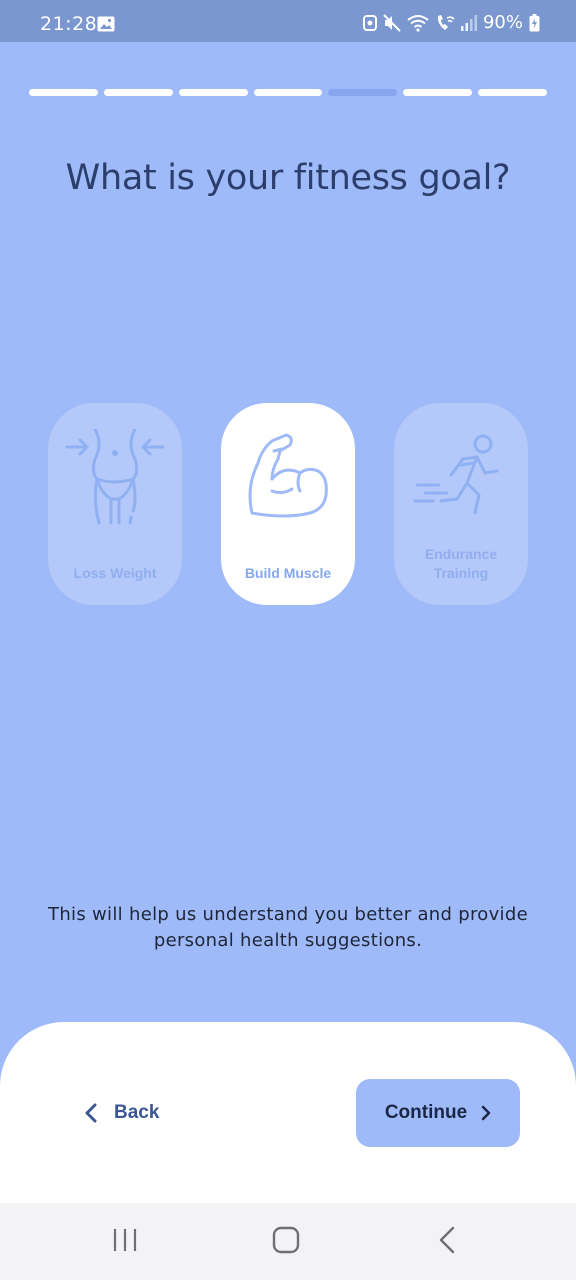 This screenshot has height=1280, width=576. I want to click on option-endurance-training: Endurance Training, so click(461, 504).